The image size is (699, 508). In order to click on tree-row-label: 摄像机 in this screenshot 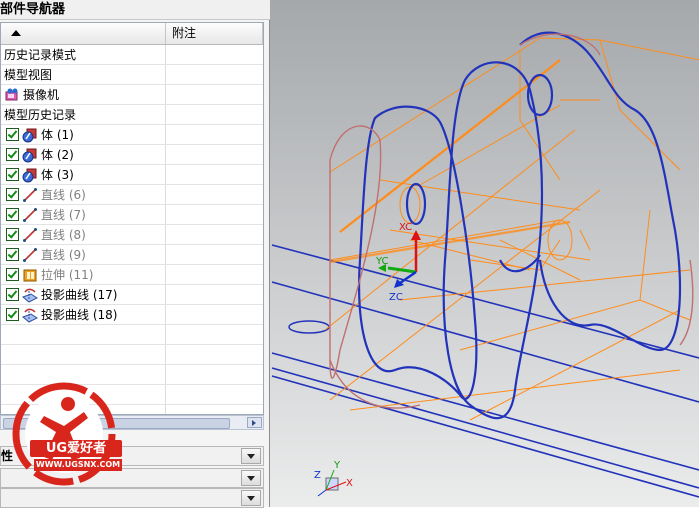, I will do `click(41, 95)`.